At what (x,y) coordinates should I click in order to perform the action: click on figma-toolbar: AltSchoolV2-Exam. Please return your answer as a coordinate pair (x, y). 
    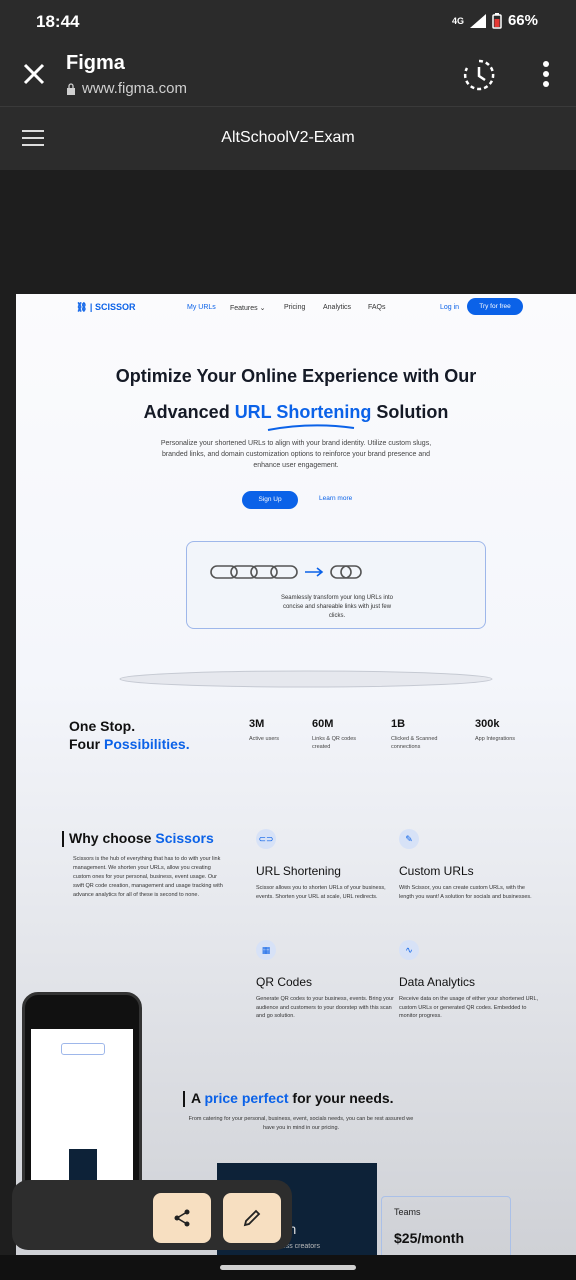
    Looking at the image, I should click on (288, 138).